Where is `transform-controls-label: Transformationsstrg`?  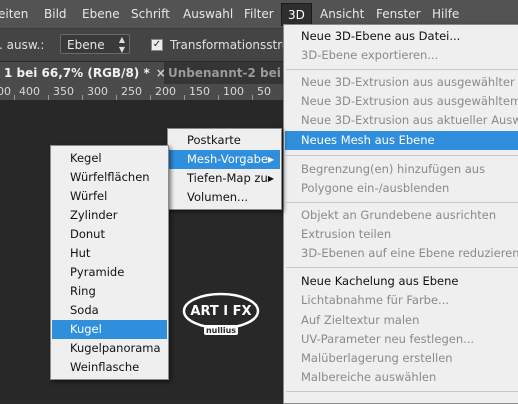 transform-controls-label: Transformationsstrg is located at coordinates (230, 45).